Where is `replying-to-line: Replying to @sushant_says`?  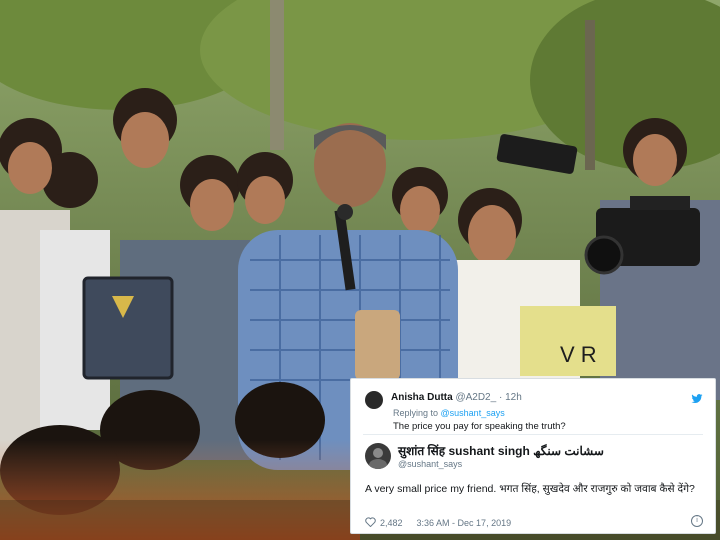
replying-to-line: Replying to @sushant_says is located at coordinates (449, 413).